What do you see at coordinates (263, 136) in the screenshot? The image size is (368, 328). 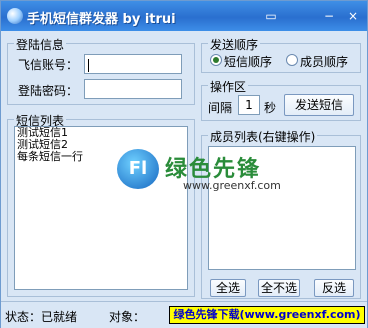 I see `member-list-title: 成员列表(右键操作)` at bounding box center [263, 136].